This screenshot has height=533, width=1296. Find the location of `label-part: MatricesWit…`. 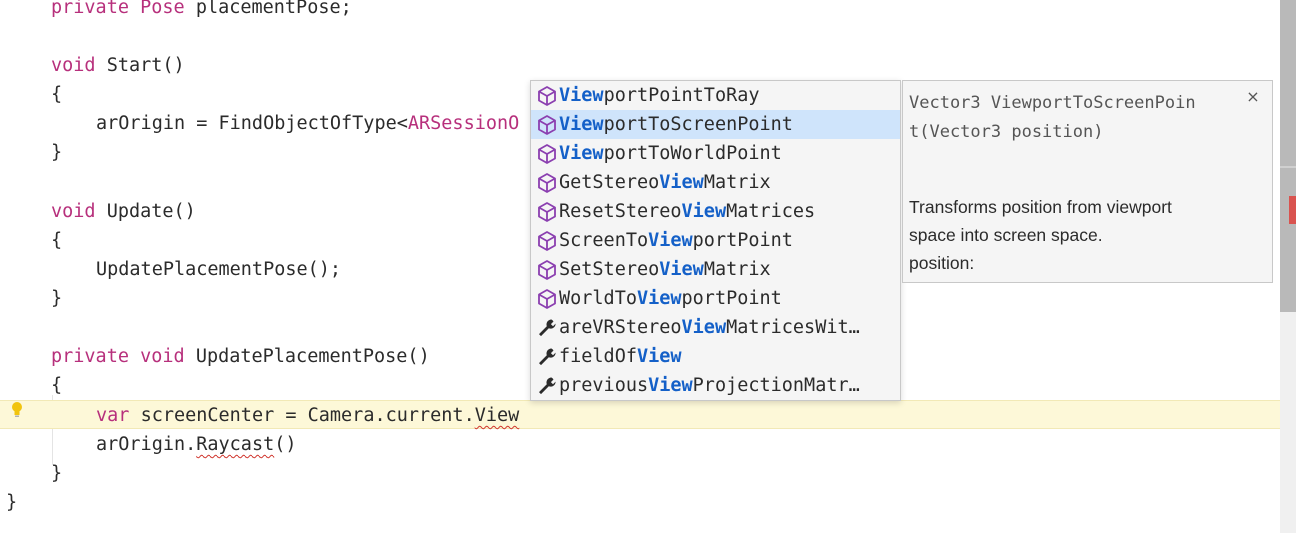

label-part: MatricesWit… is located at coordinates (793, 327).